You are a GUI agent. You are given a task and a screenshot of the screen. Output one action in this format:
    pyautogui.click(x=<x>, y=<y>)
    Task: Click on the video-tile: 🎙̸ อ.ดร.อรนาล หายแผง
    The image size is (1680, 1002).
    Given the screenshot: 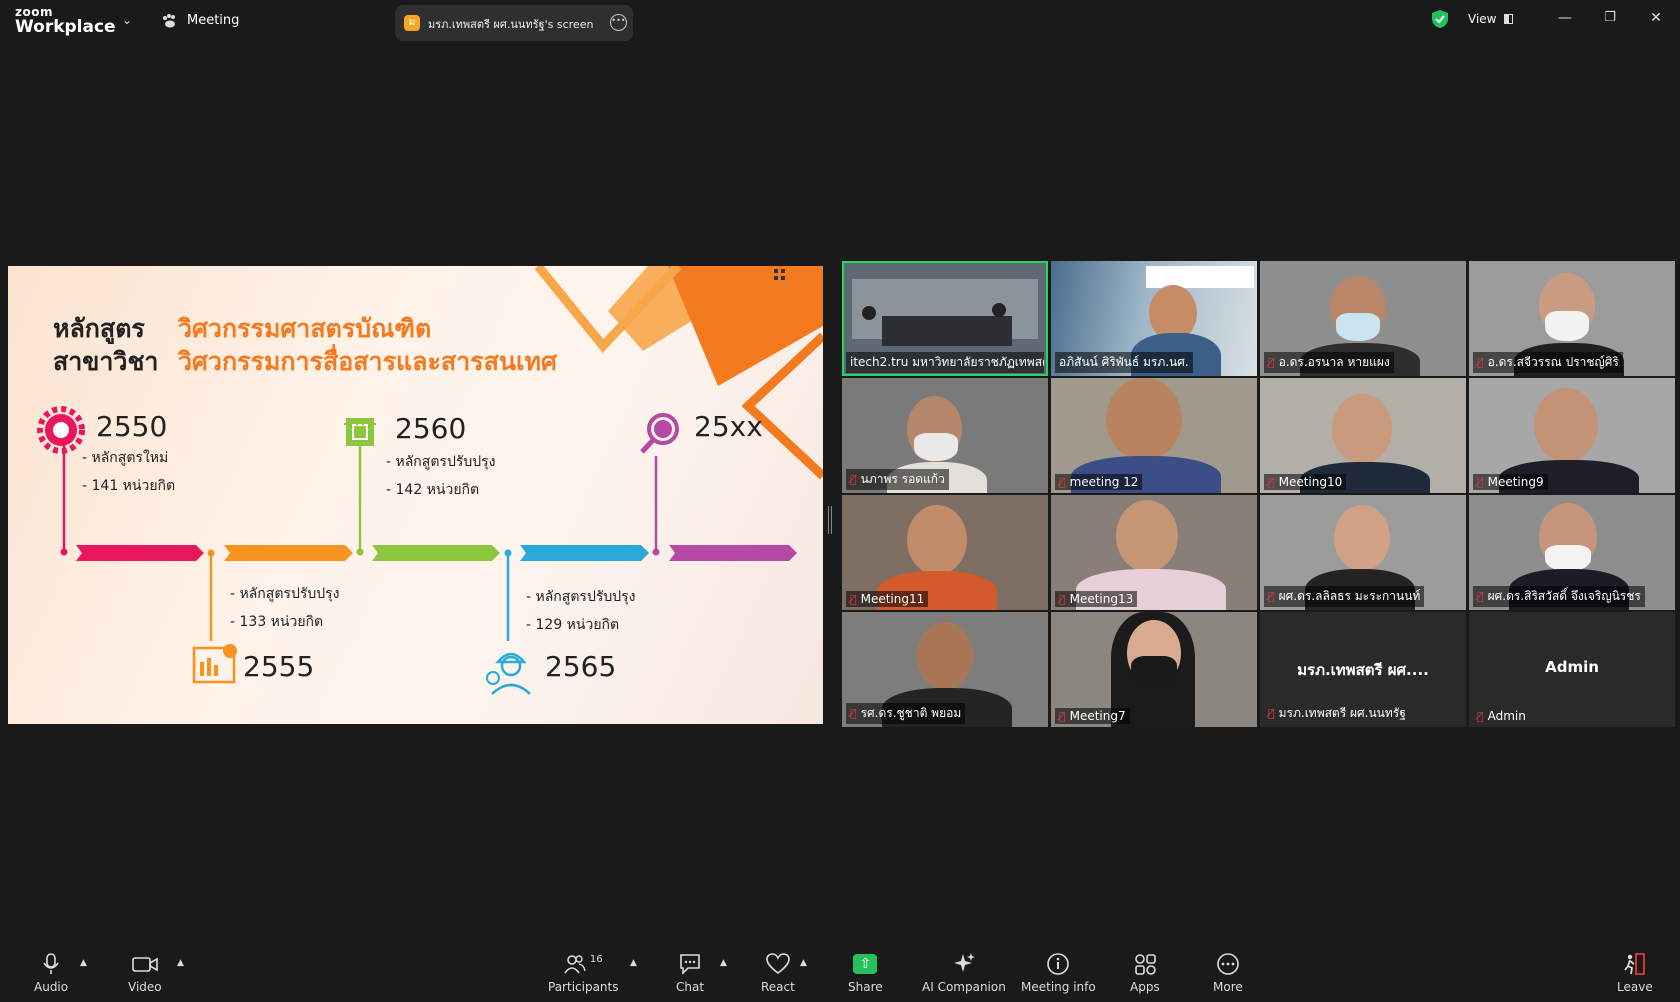 What is the action you would take?
    pyautogui.click(x=1363, y=318)
    